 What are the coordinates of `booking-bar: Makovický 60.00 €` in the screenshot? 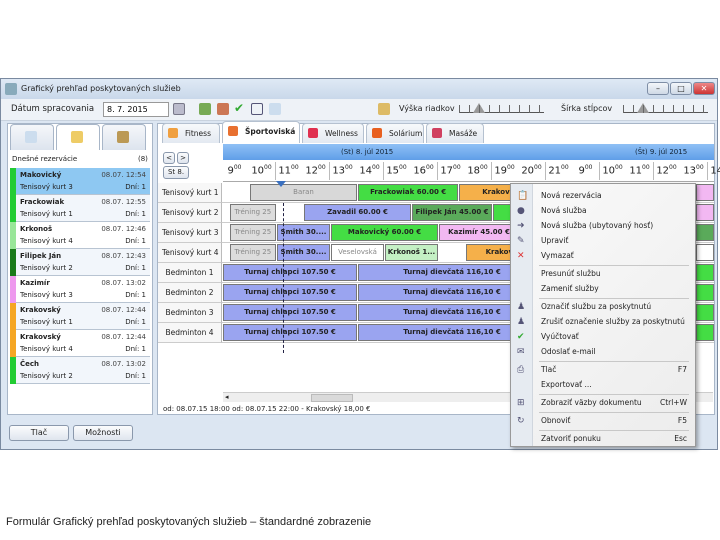 It's located at (384, 232).